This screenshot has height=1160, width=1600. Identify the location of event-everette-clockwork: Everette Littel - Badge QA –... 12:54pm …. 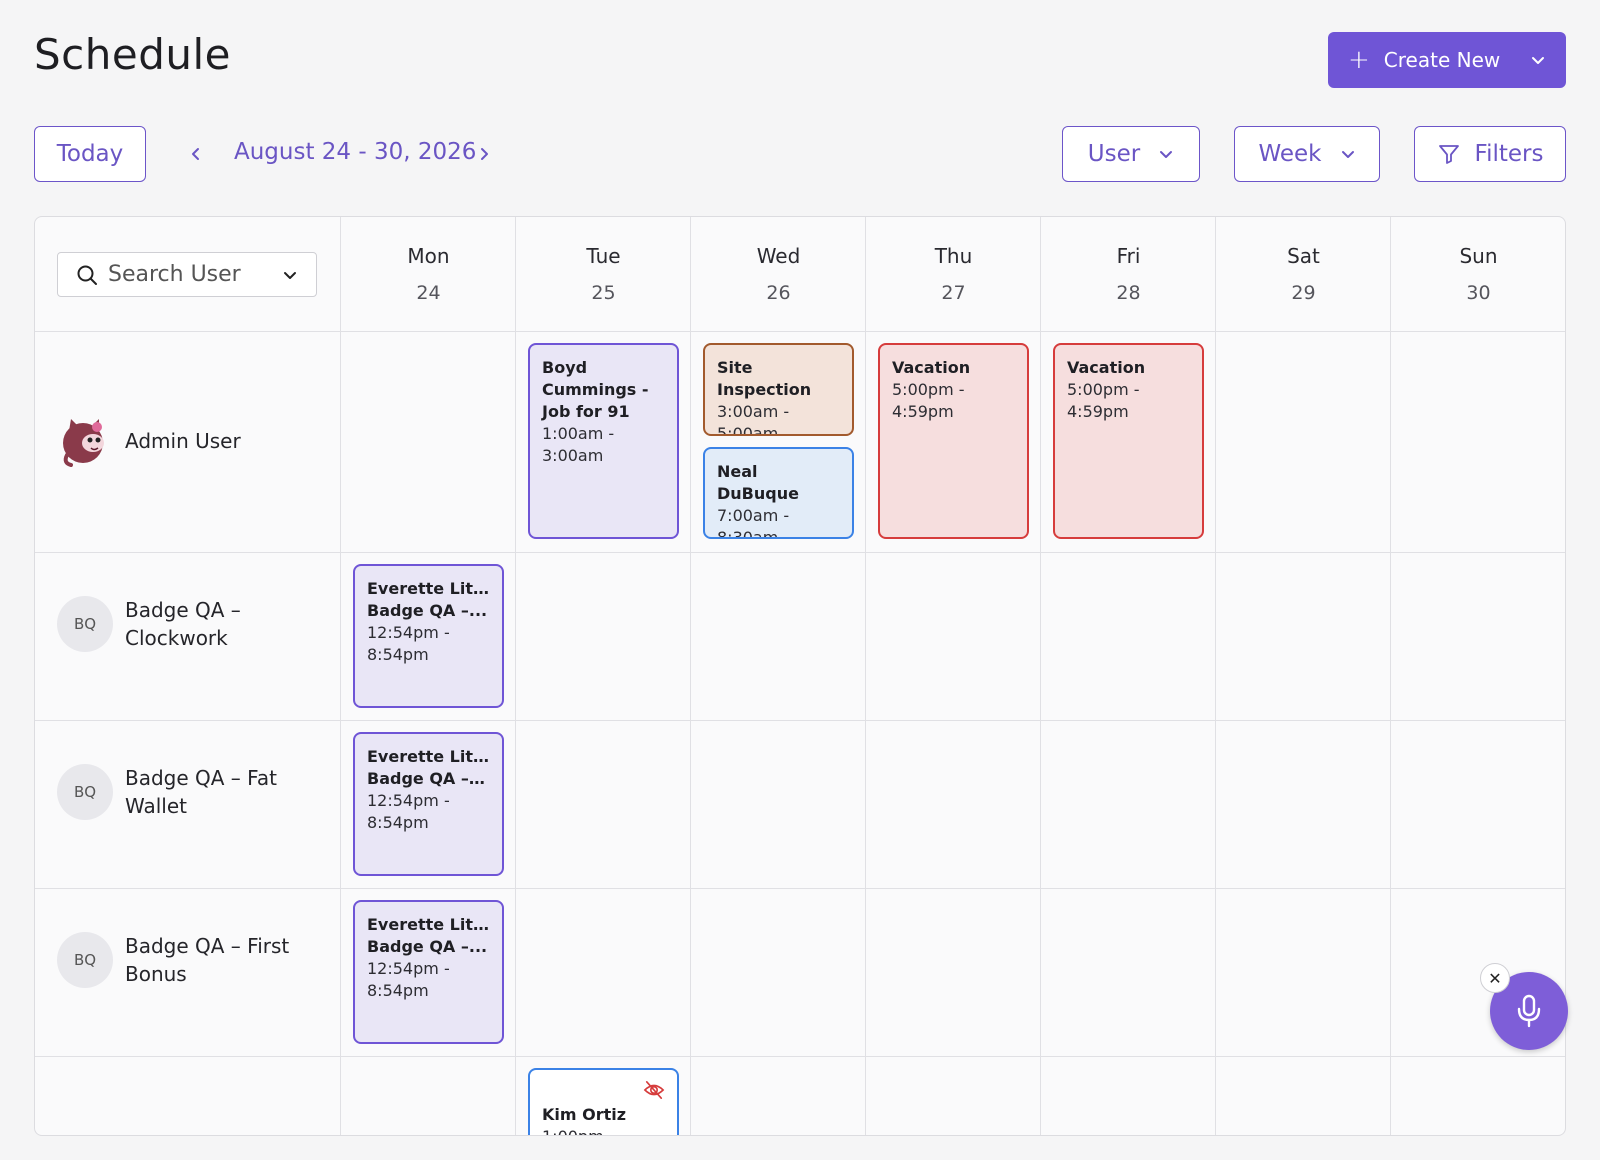
(428, 636).